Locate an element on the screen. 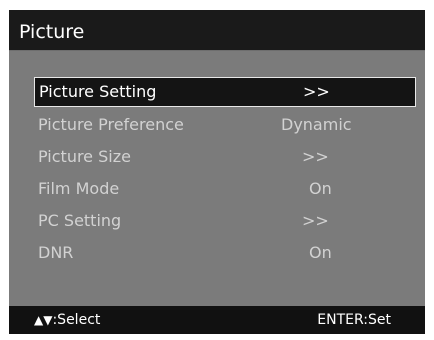  menu-title: Picture is located at coordinates (52, 32).